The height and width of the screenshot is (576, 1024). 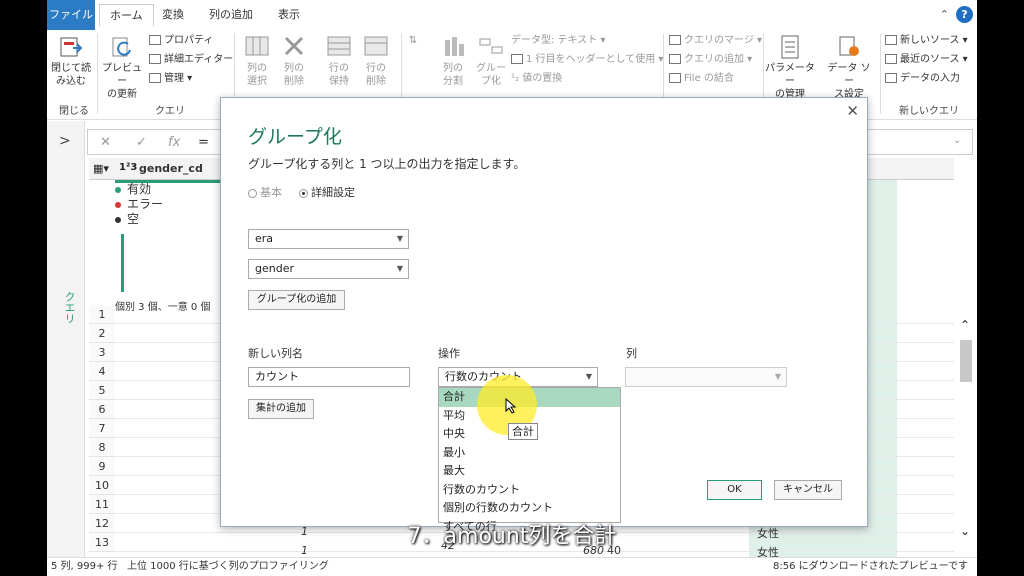 I want to click on remove-rows-button: 行の 削除, so click(x=376, y=61).